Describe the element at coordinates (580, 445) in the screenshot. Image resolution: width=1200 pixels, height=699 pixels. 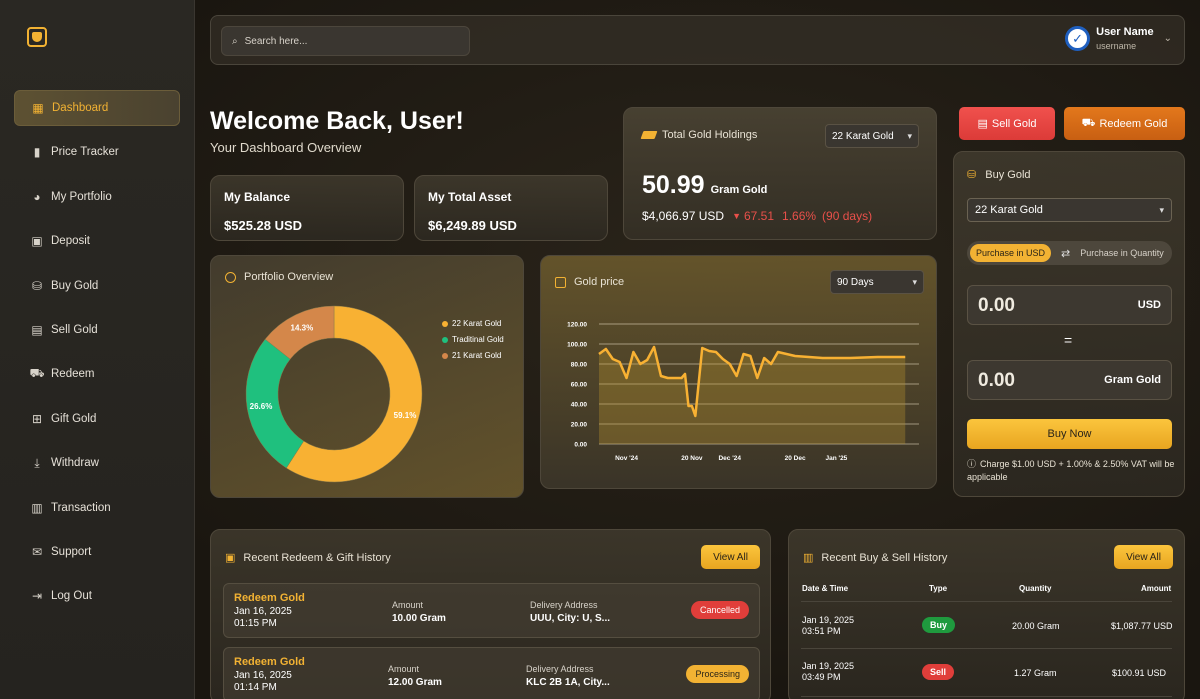
I see `y-tick-label: 0.00` at that location.